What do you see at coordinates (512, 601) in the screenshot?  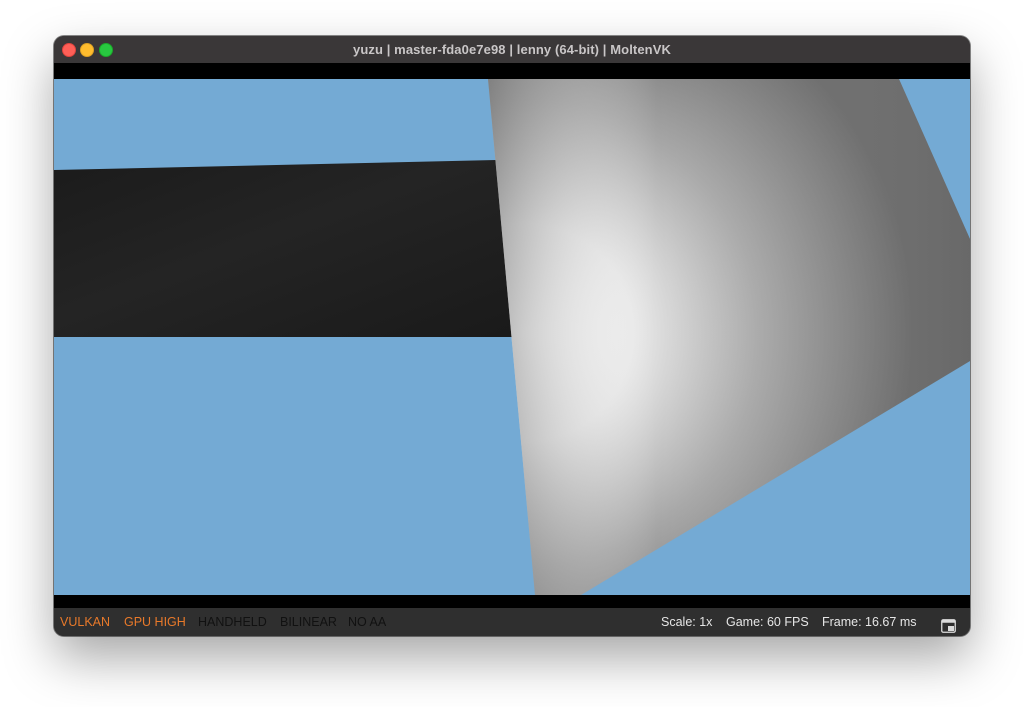 I see `letterbox-bottom` at bounding box center [512, 601].